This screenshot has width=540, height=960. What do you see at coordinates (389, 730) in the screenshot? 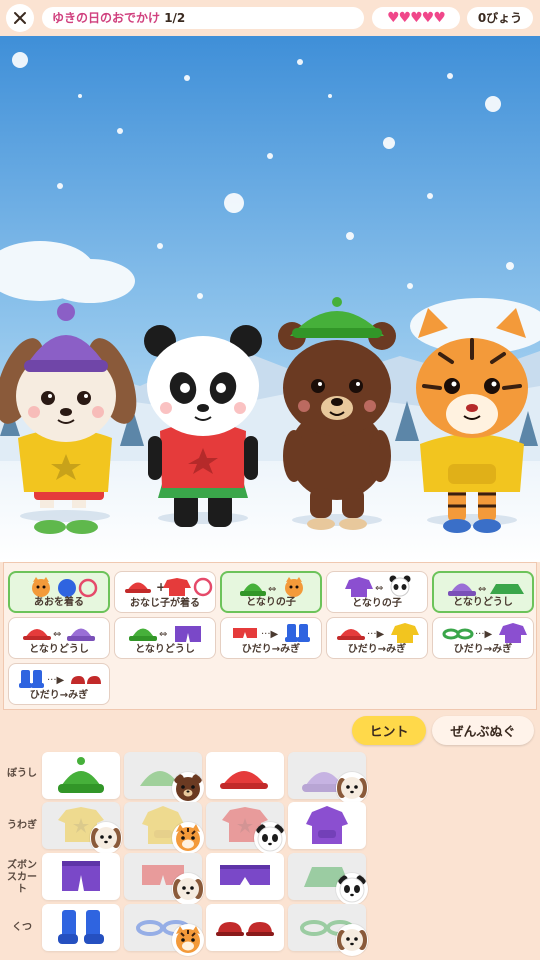
I see `hint-button: ヒント` at bounding box center [389, 730].